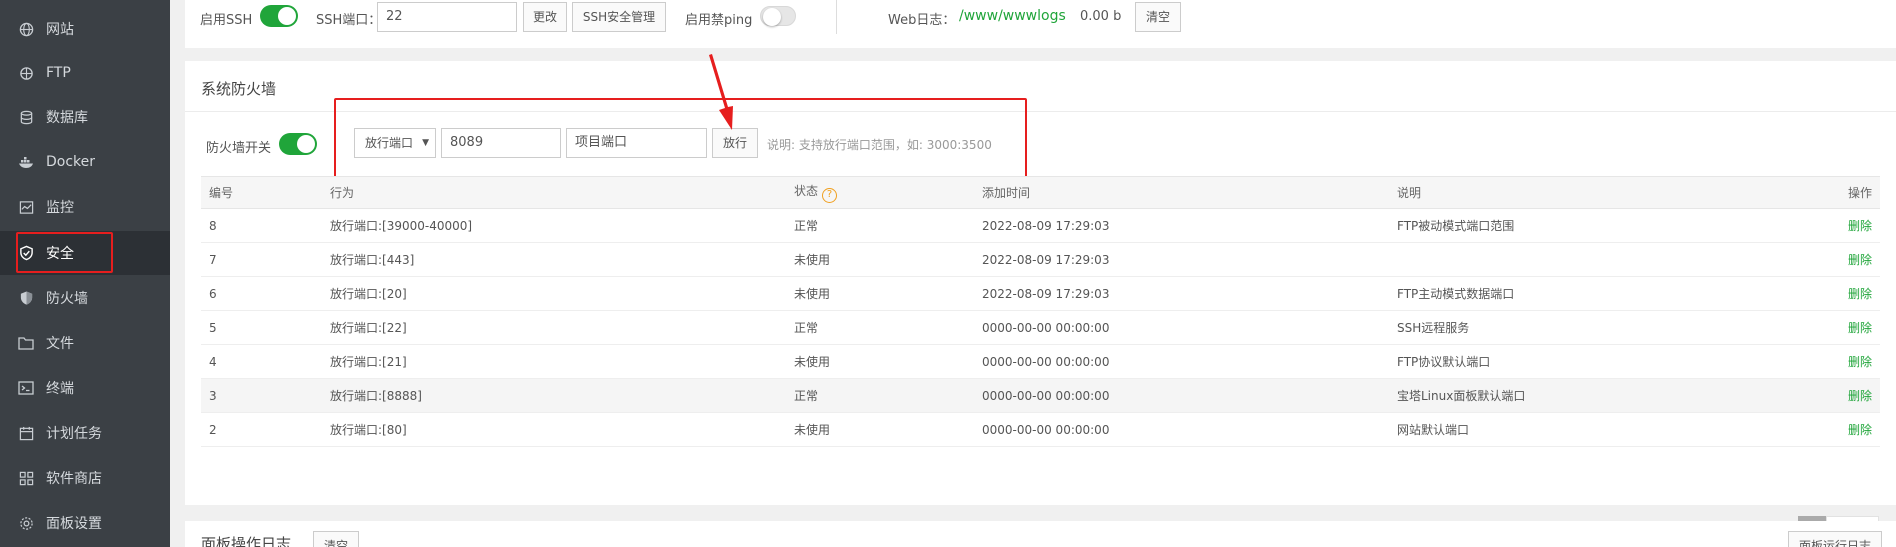 Image resolution: width=1896 pixels, height=547 pixels. I want to click on weblog-size: 0.00 b, so click(1101, 16).